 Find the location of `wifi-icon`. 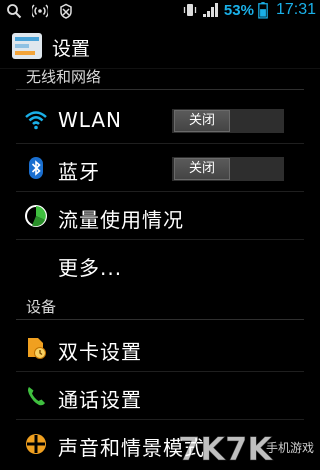

wifi-icon is located at coordinates (36, 120).